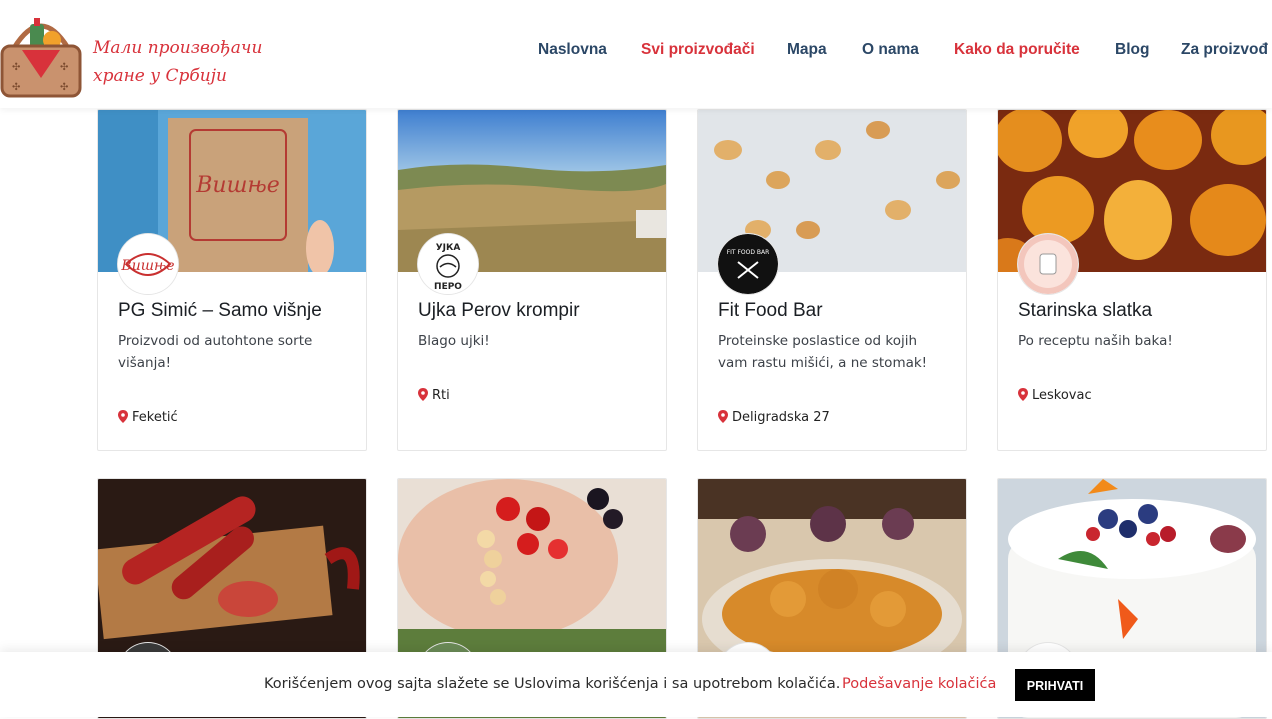  Describe the element at coordinates (807, 50) in the screenshot. I see `nav-item-mapa: Mapa` at that location.